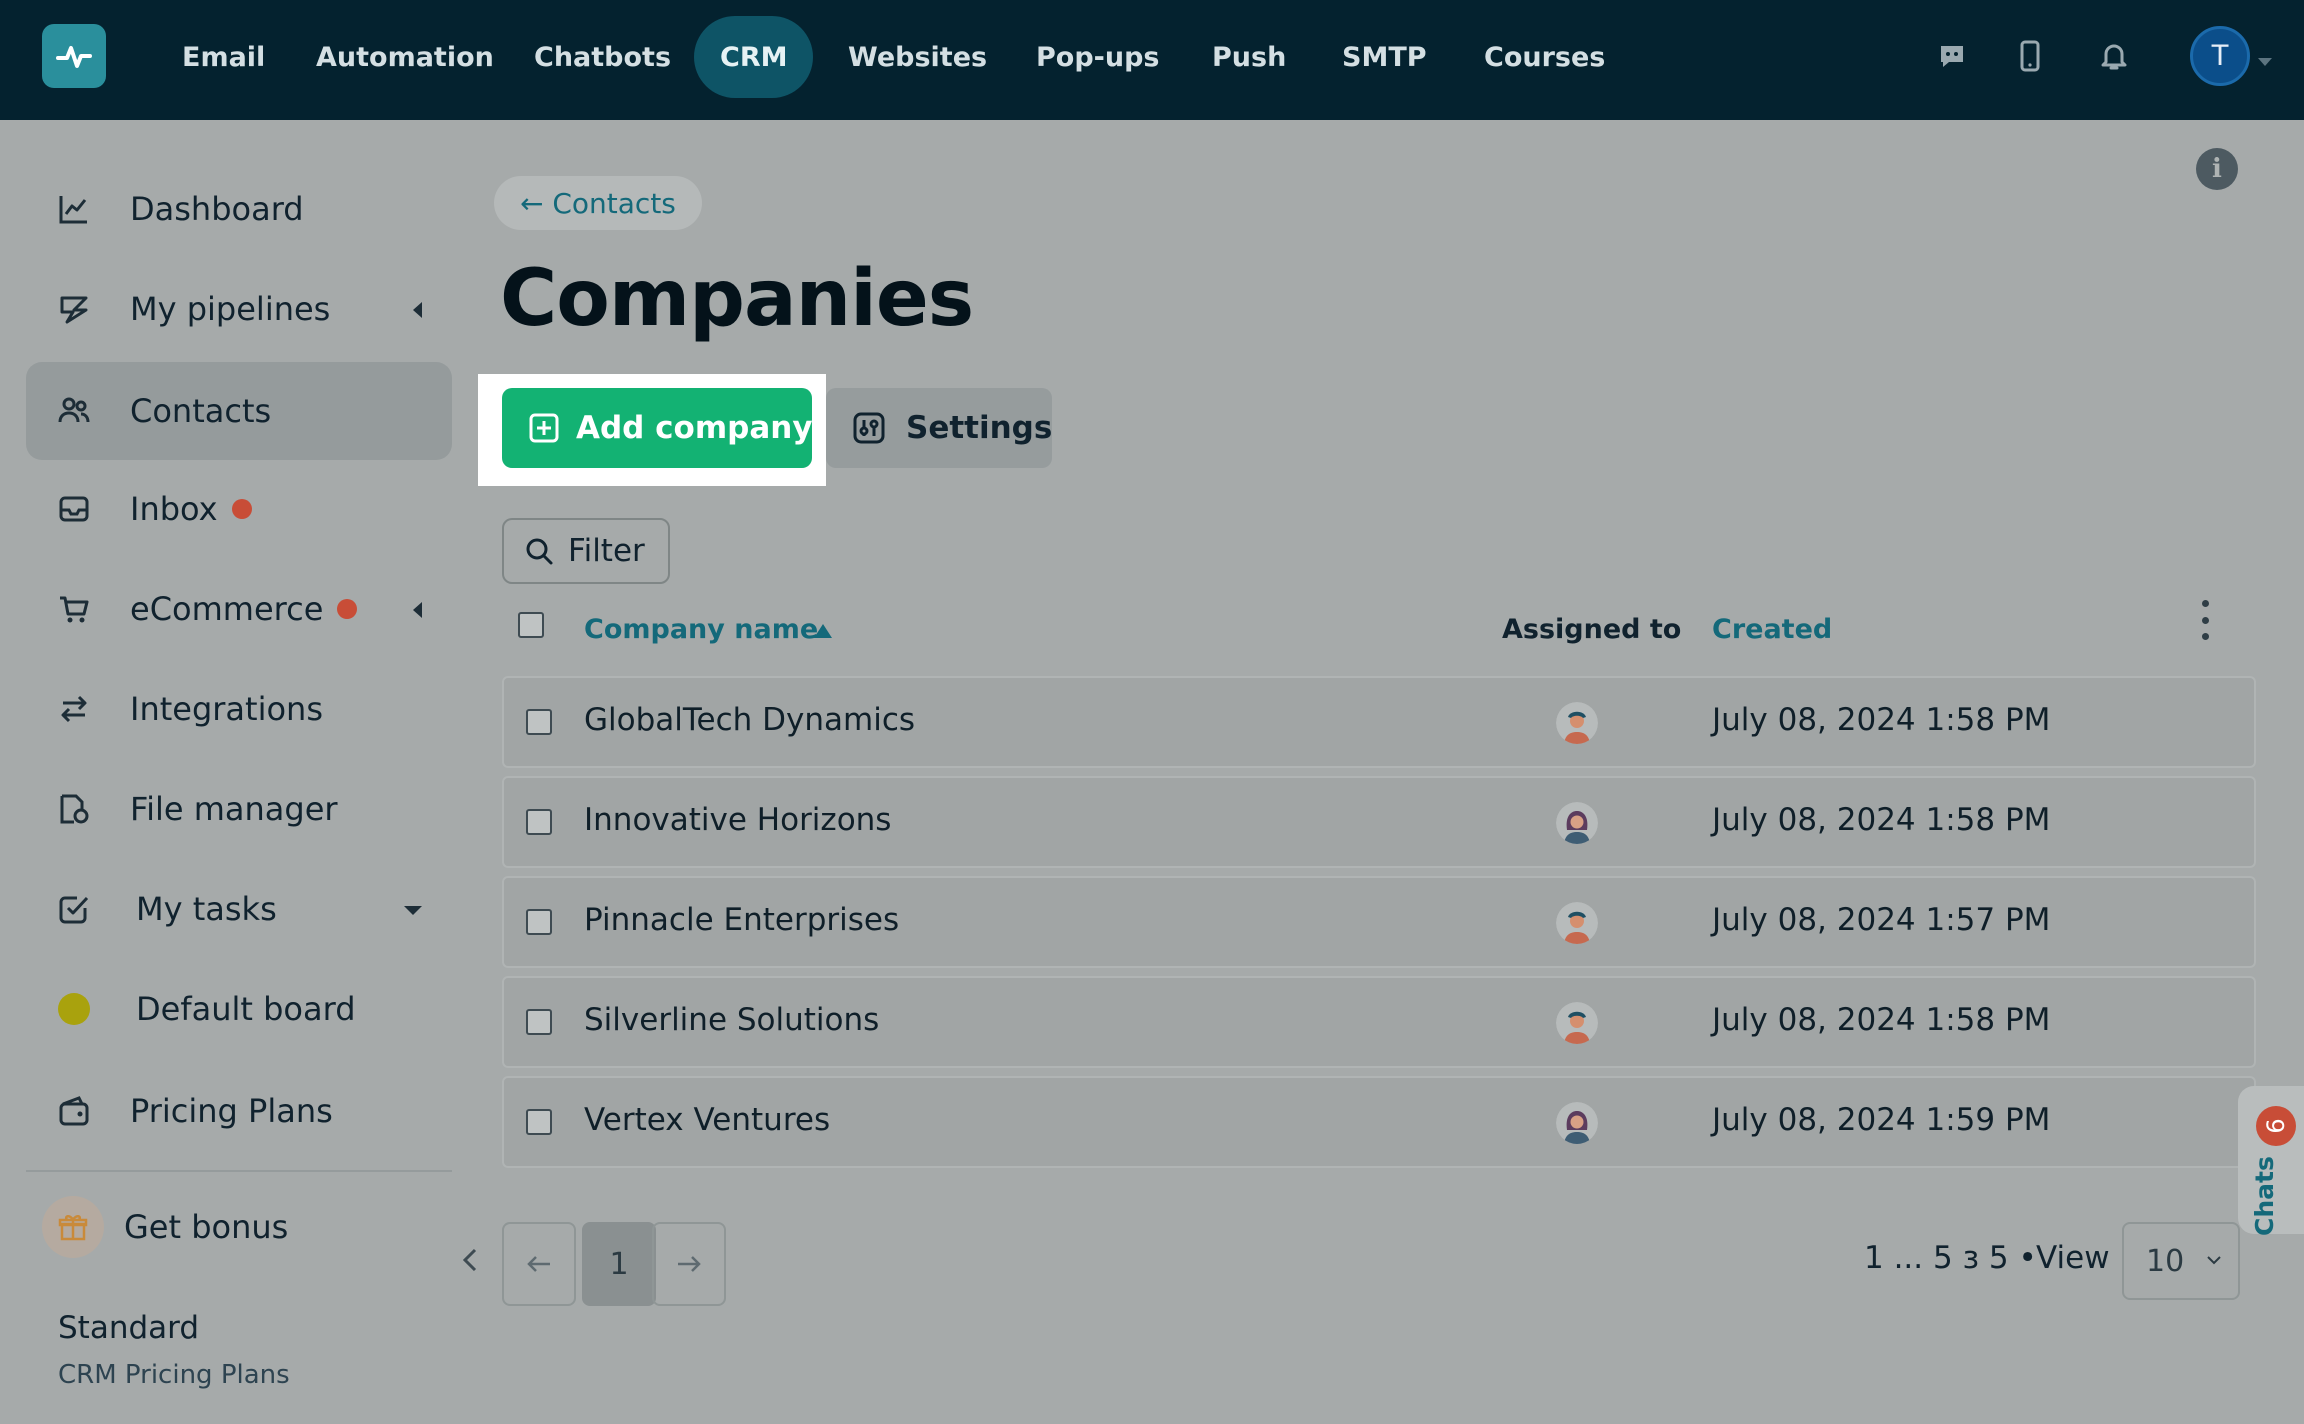 The image size is (2304, 1424). What do you see at coordinates (1952, 56) in the screenshot?
I see `chat-icon` at bounding box center [1952, 56].